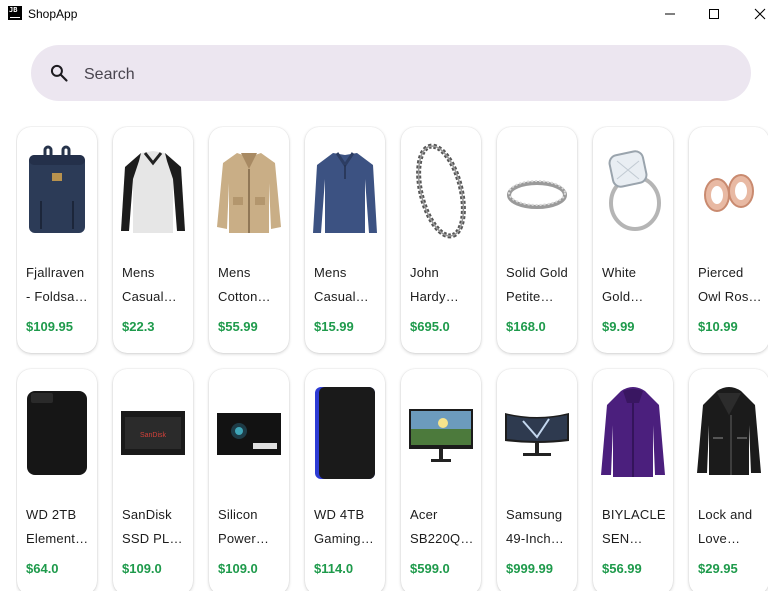 The image size is (783, 591). I want to click on product-card: Silicon Power 256GB SSD $109.0, so click(249, 480).